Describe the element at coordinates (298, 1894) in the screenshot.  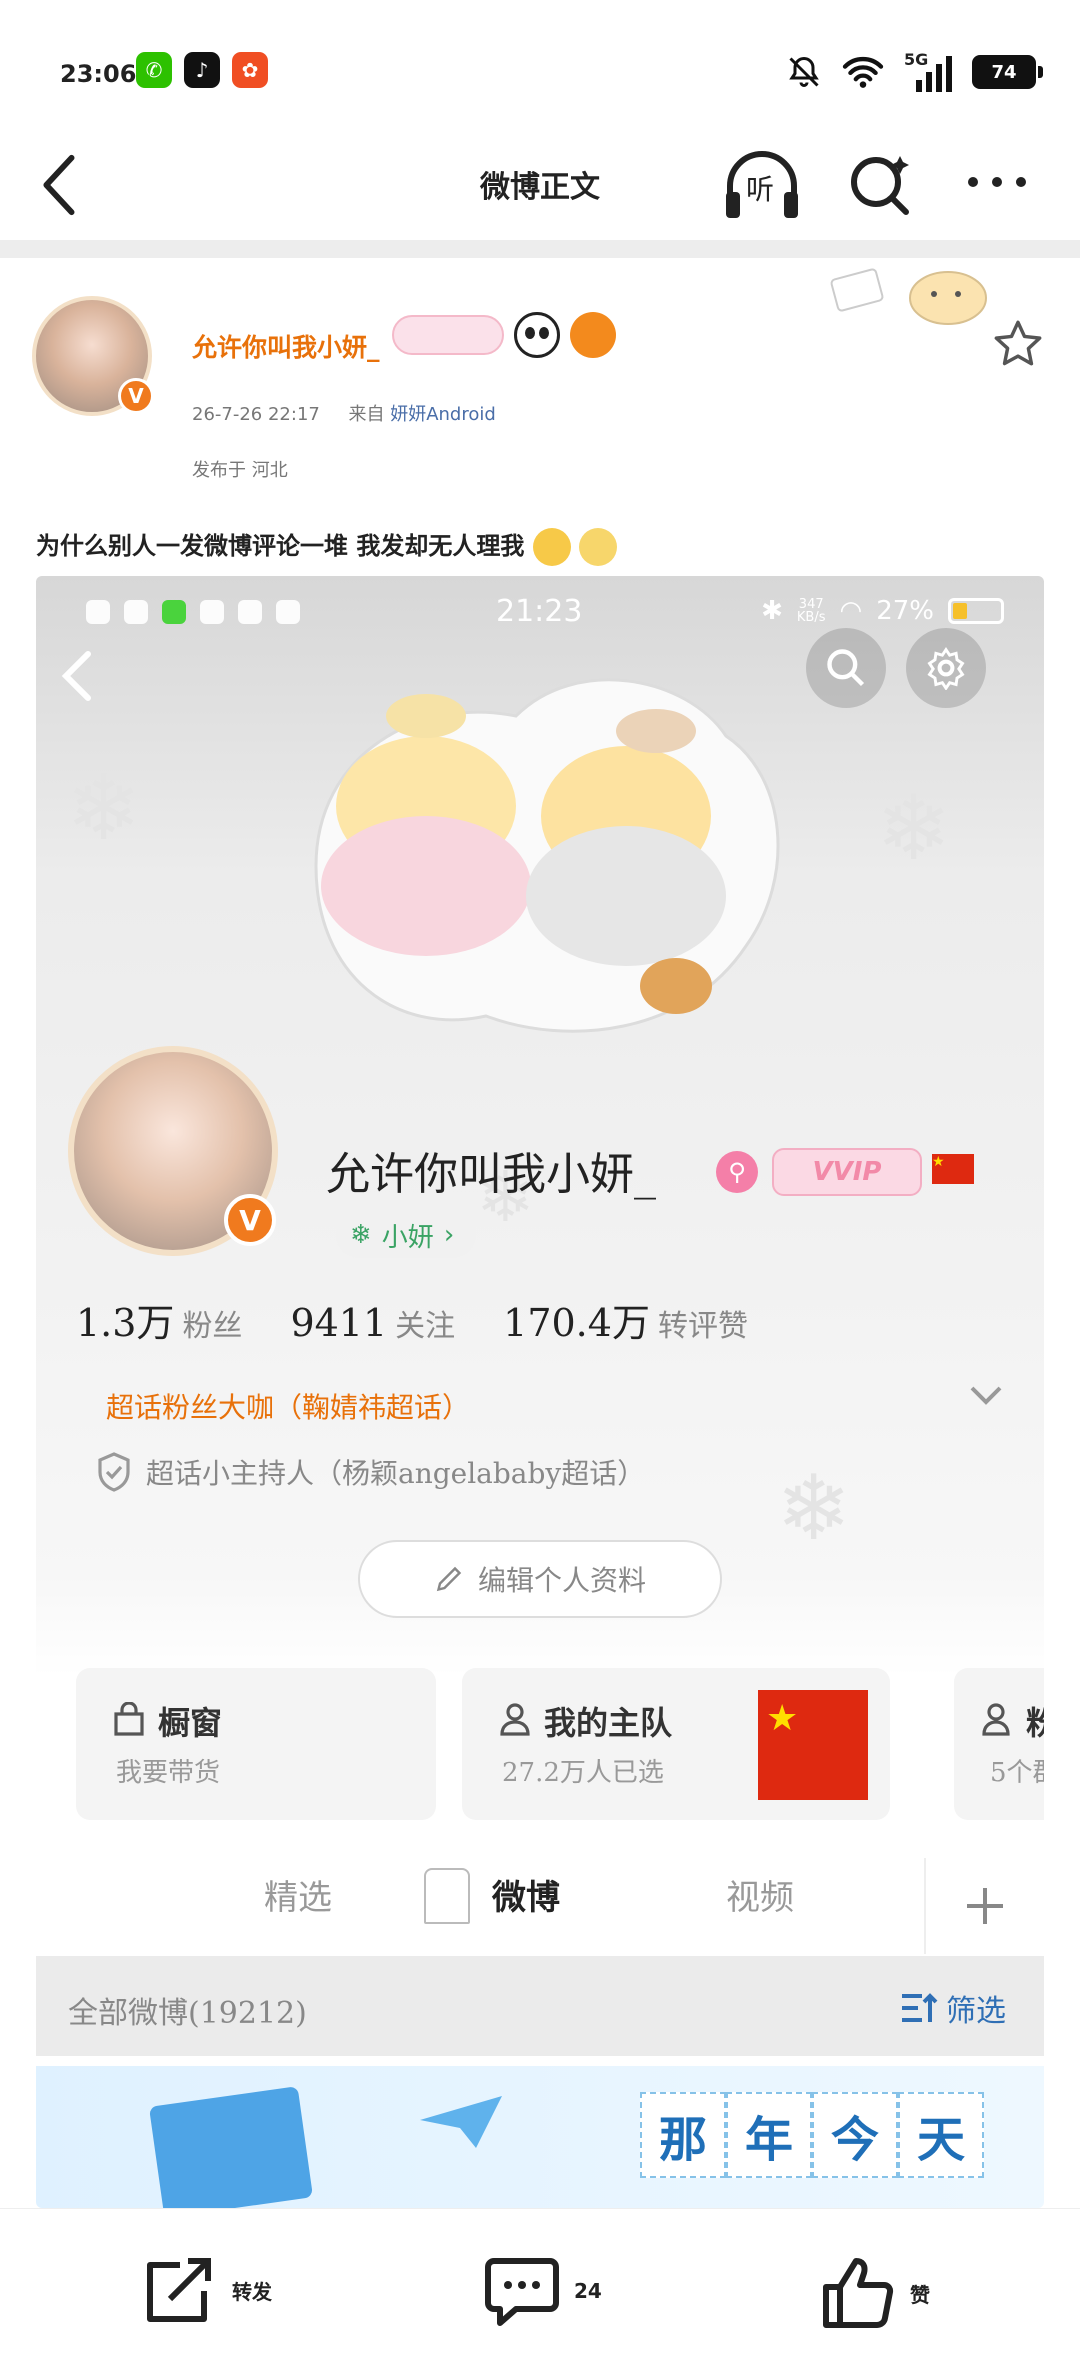
I see `tab-featured: 精选` at that location.